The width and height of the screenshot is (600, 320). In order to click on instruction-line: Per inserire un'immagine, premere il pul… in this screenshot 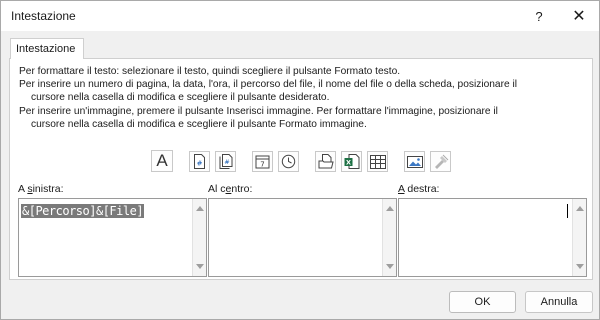, I will do `click(258, 111)`.